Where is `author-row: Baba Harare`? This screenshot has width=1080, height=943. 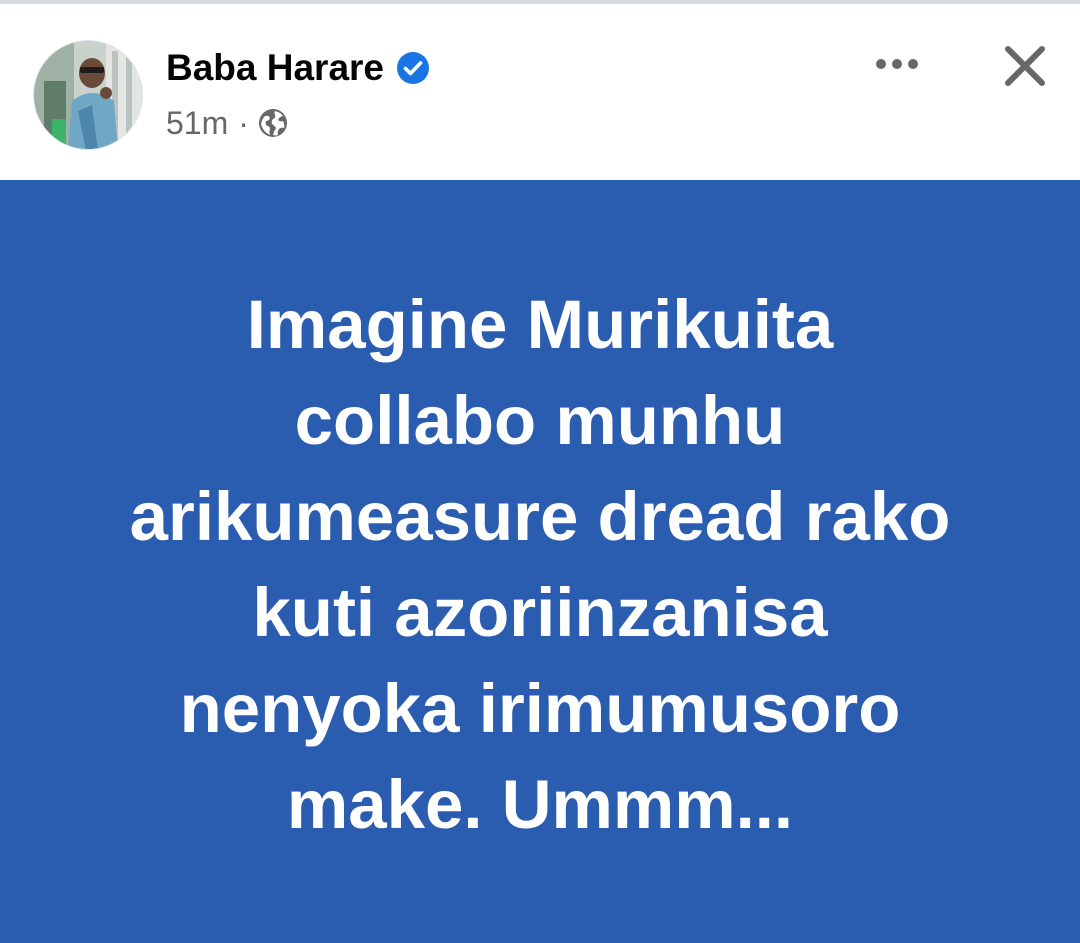
author-row: Baba Harare is located at coordinates (298, 68).